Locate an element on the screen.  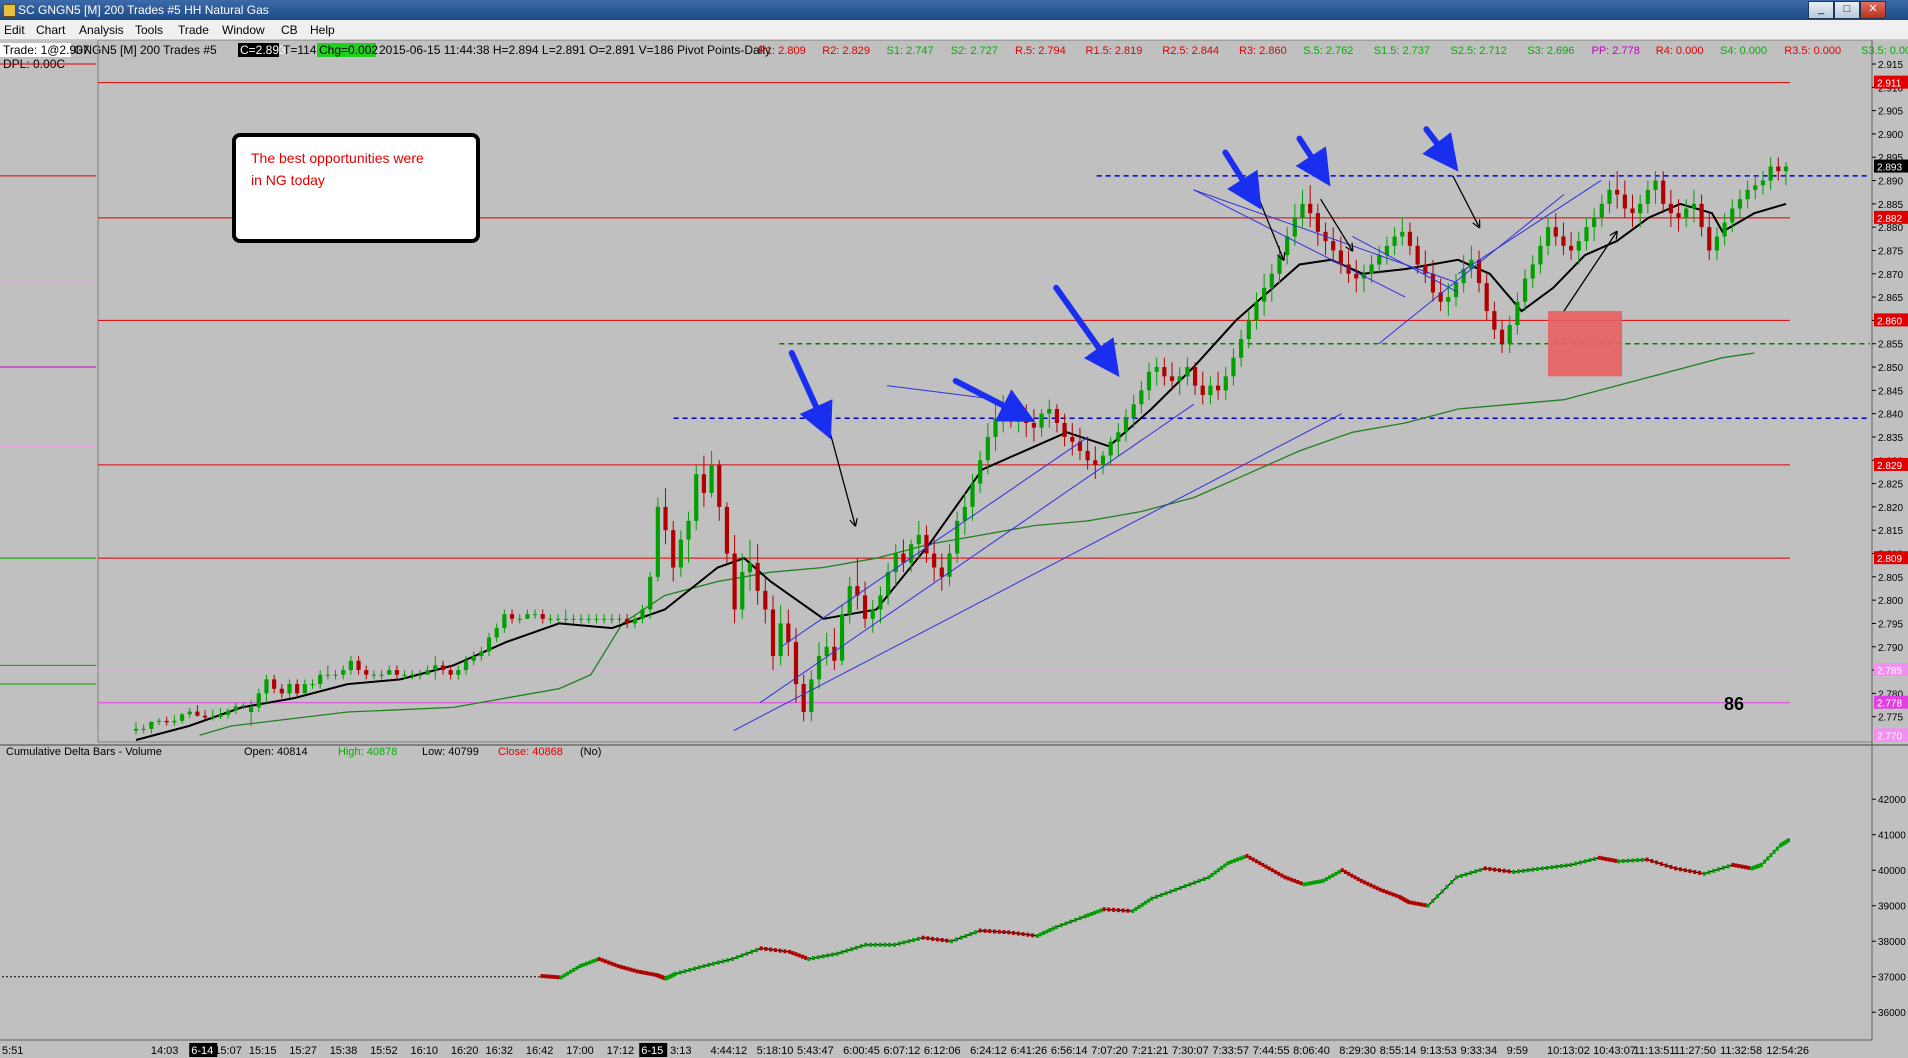
delta-header-label: High: 40878 is located at coordinates (367, 752).